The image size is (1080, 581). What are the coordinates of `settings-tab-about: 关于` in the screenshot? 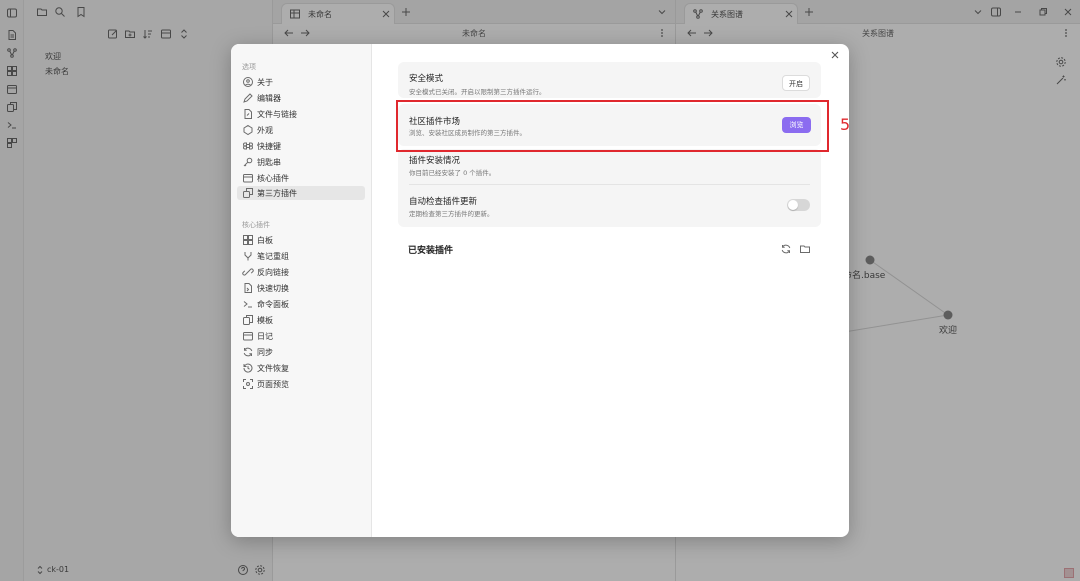 It's located at (301, 82).